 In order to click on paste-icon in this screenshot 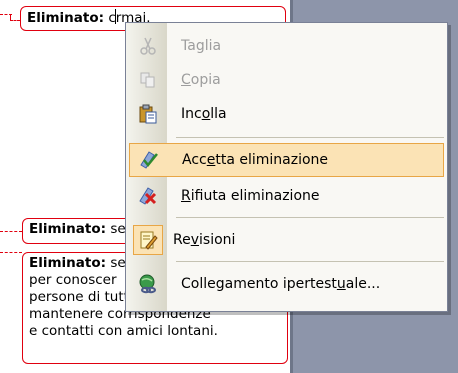, I will do `click(148, 114)`.